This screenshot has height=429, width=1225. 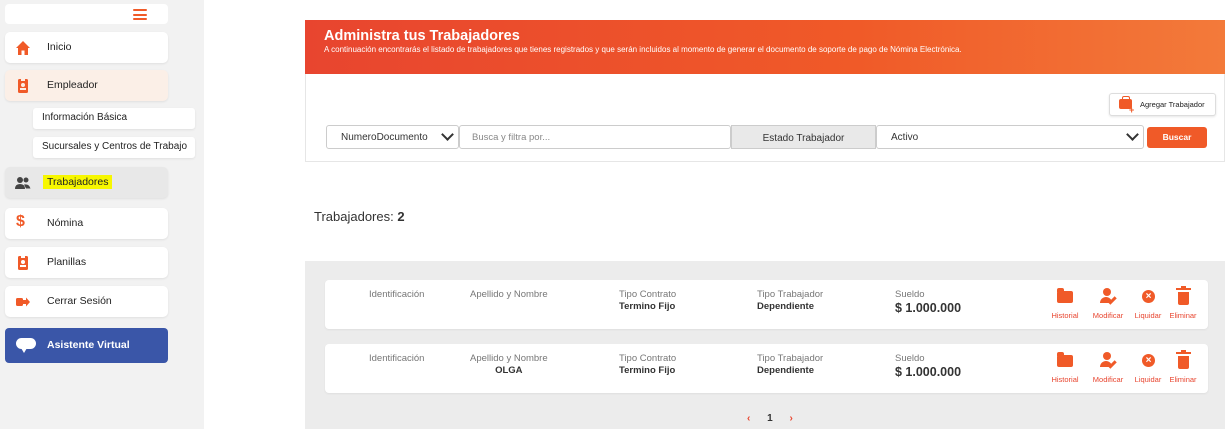 What do you see at coordinates (86, 14) in the screenshot?
I see `sidebar-top` at bounding box center [86, 14].